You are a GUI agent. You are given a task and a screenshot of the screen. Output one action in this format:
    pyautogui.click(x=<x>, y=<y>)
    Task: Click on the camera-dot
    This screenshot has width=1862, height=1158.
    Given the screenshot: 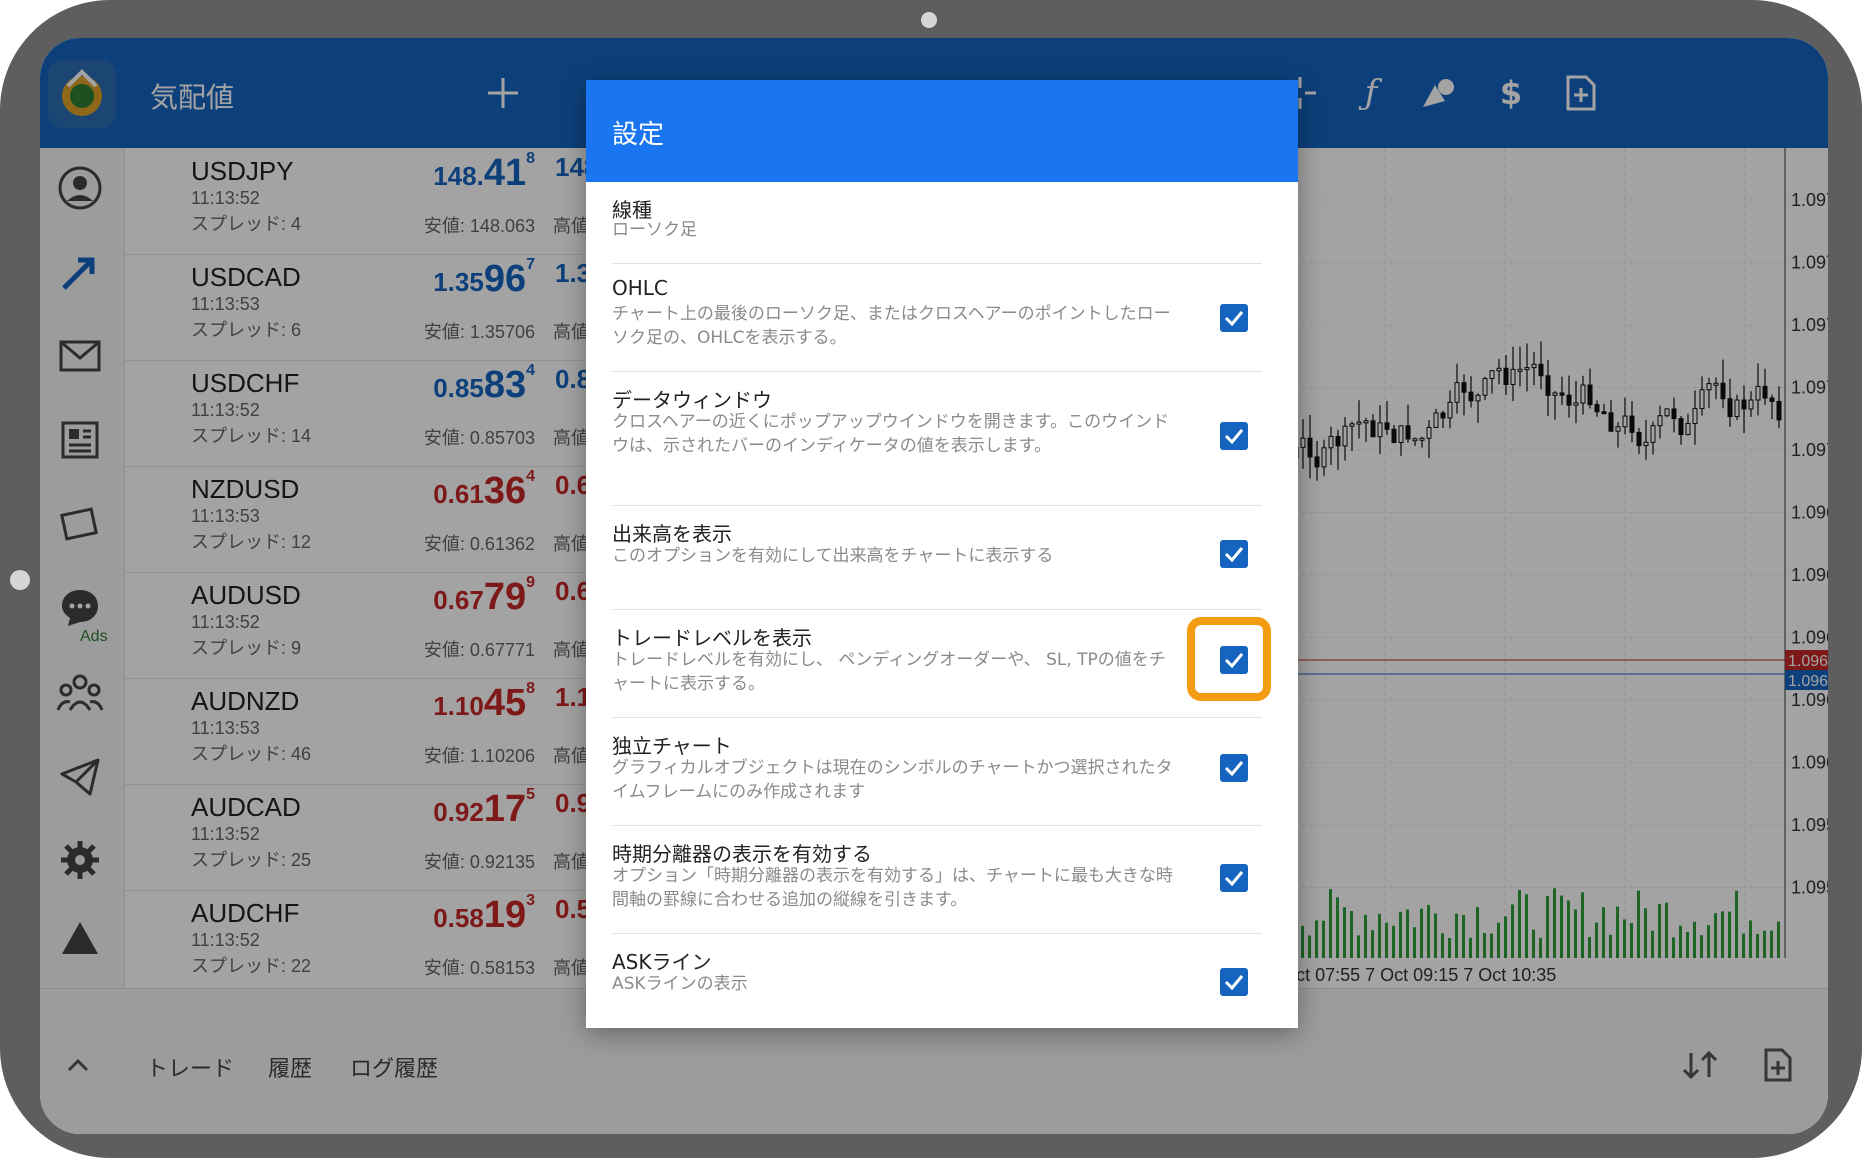 What is the action you would take?
    pyautogui.click(x=929, y=20)
    